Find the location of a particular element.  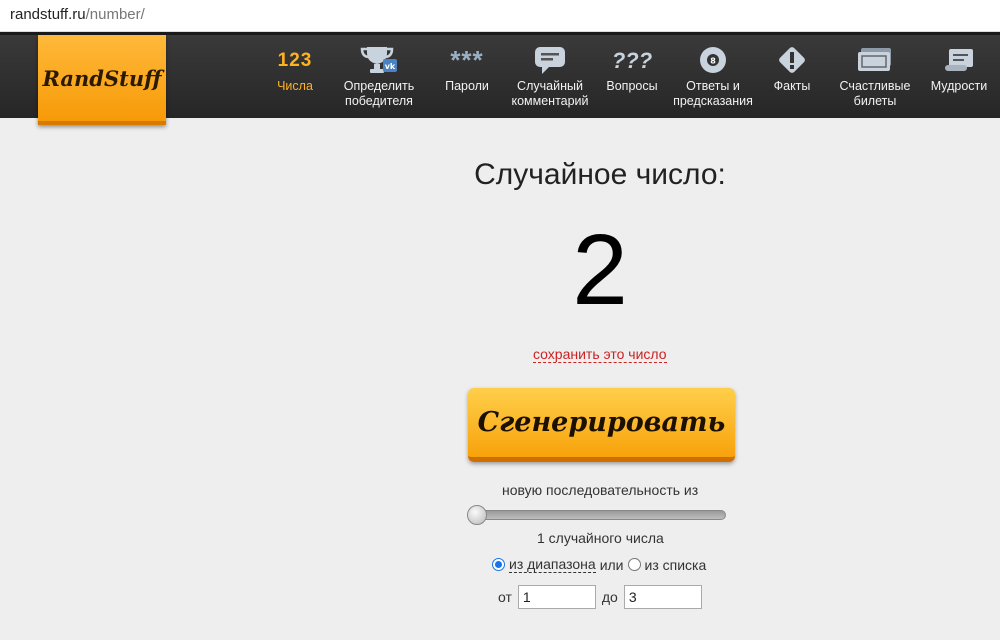

page-title: Случайное число: is located at coordinates (600, 174).